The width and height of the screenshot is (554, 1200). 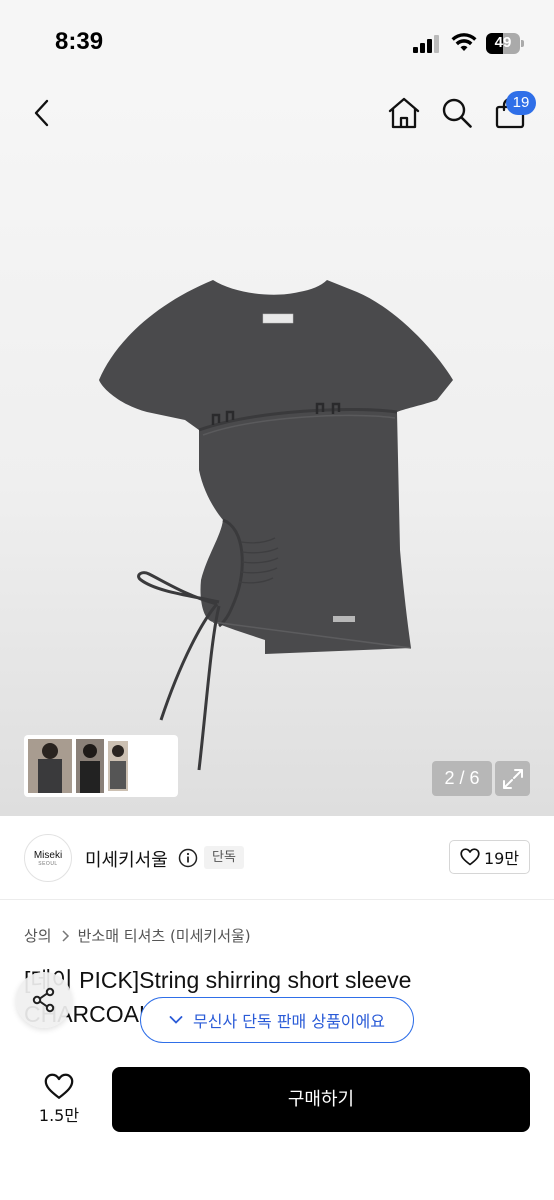 I want to click on product-like-button: 1.5만, so click(x=59, y=1099).